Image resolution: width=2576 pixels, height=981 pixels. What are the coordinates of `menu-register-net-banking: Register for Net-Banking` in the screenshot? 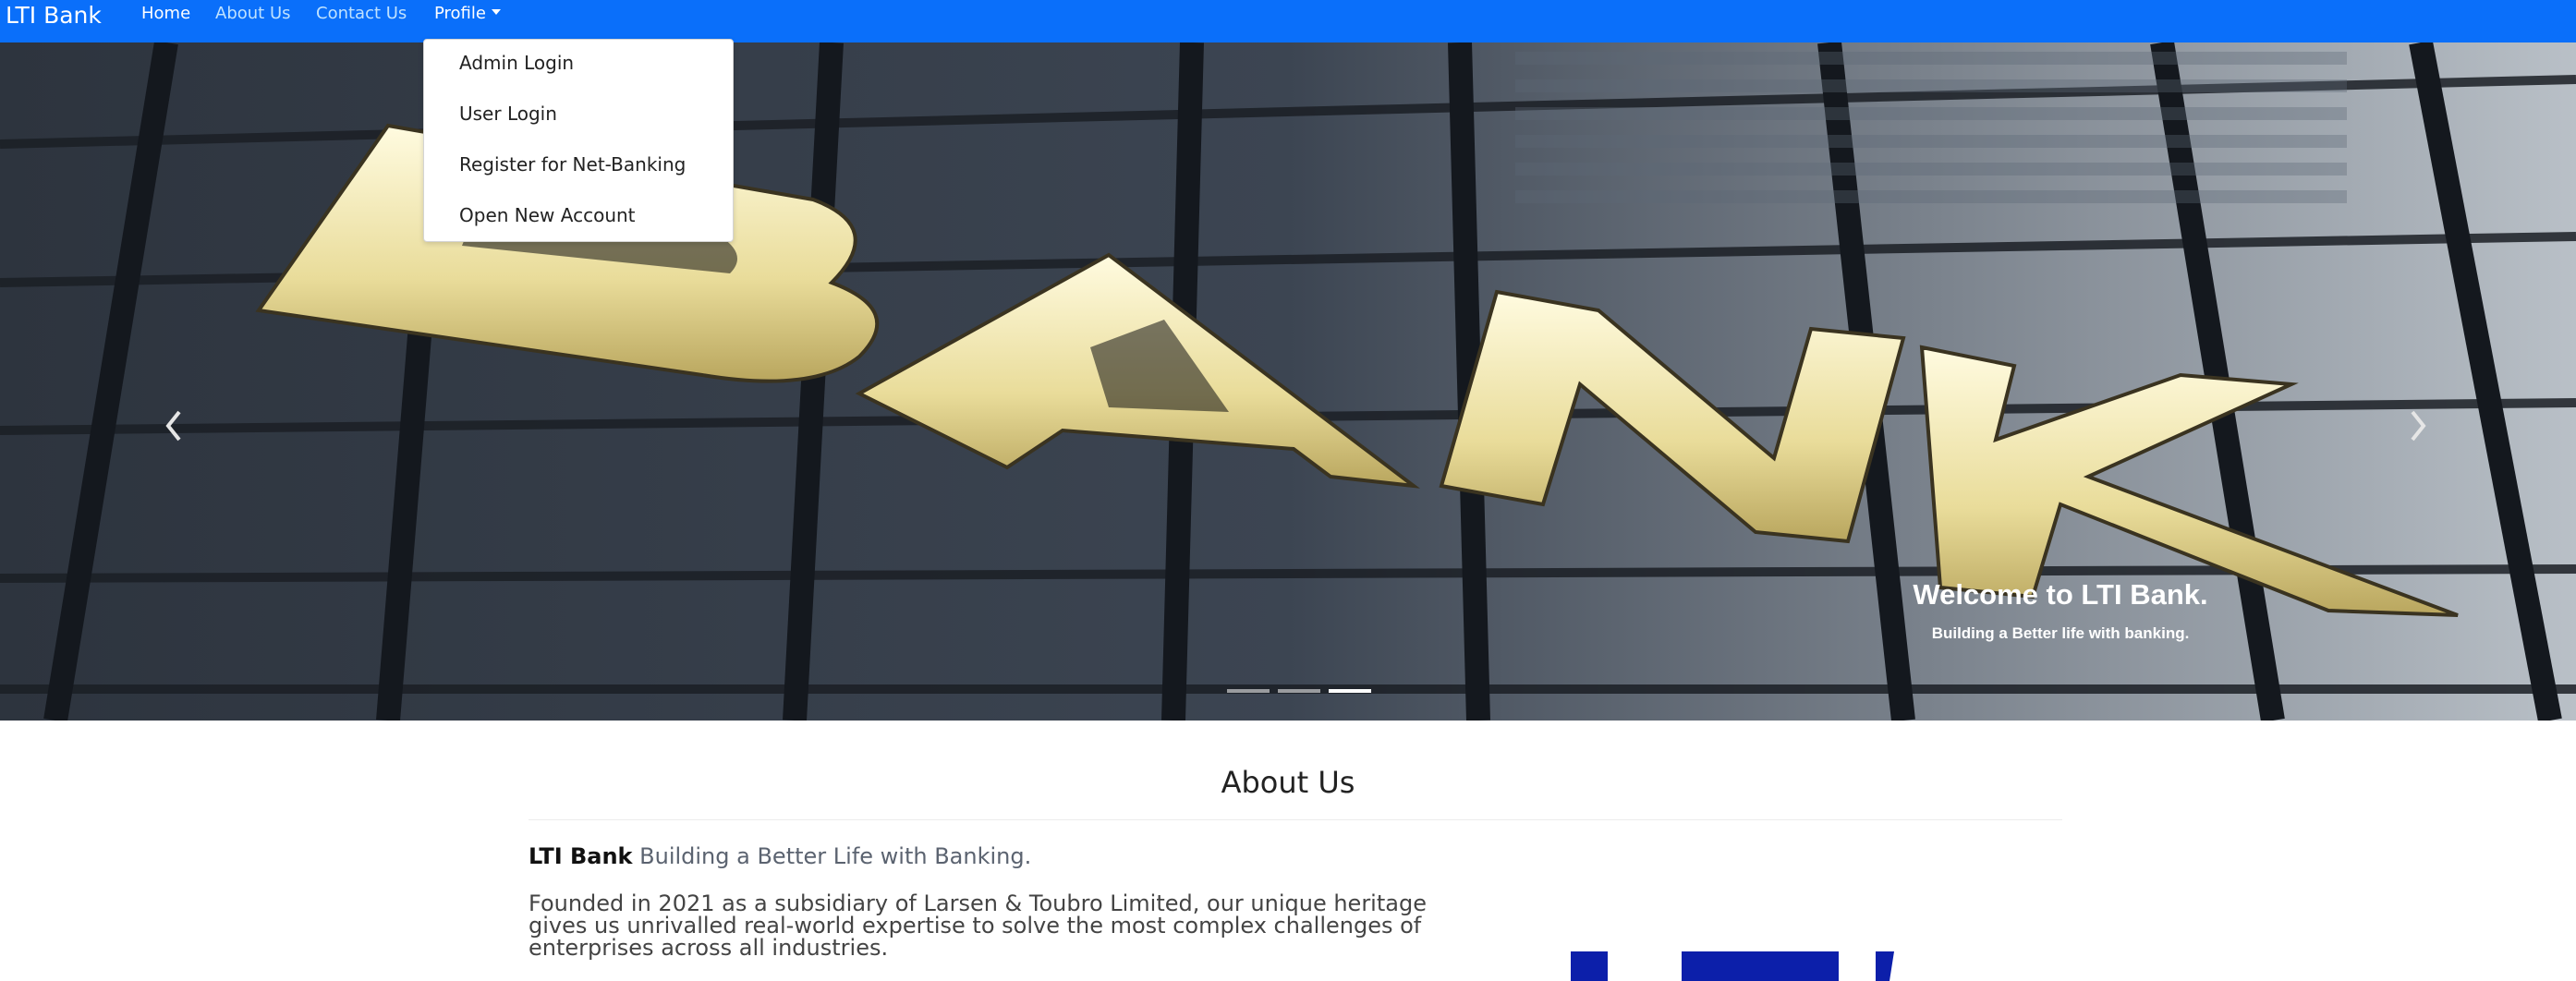 It's located at (572, 164).